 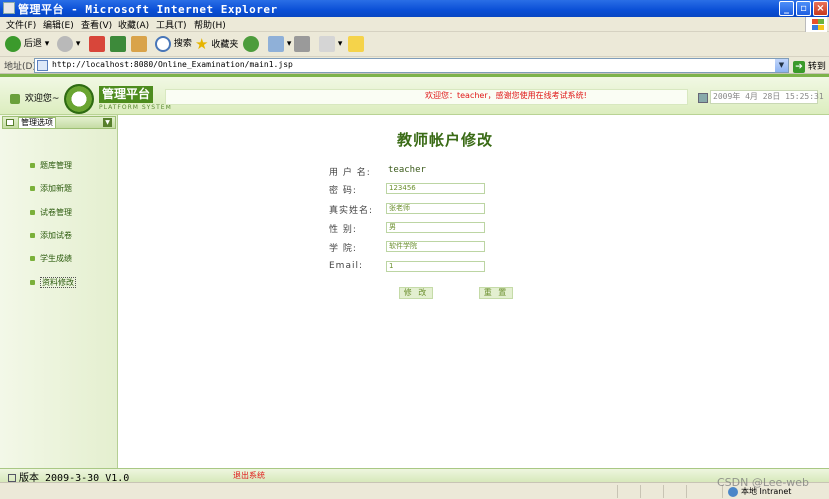 I want to click on sidebar-item-profile-edit: 资料修改, so click(x=53, y=282).